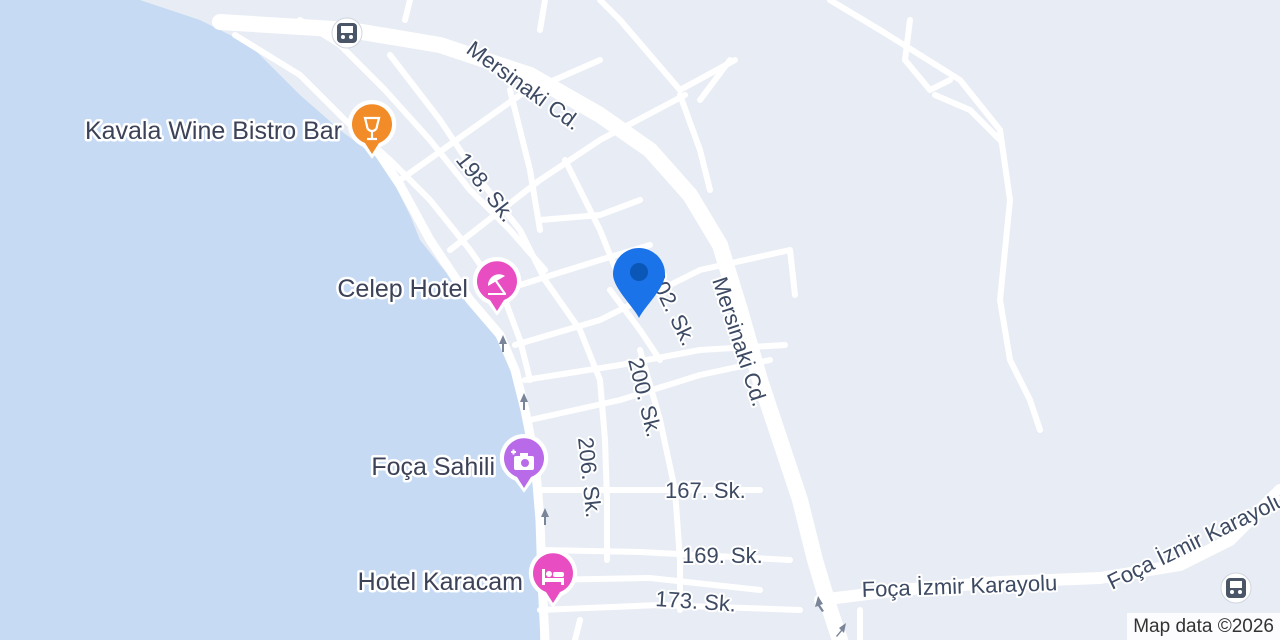  I want to click on poi-label-celep: Celep Hotel, so click(402, 289).